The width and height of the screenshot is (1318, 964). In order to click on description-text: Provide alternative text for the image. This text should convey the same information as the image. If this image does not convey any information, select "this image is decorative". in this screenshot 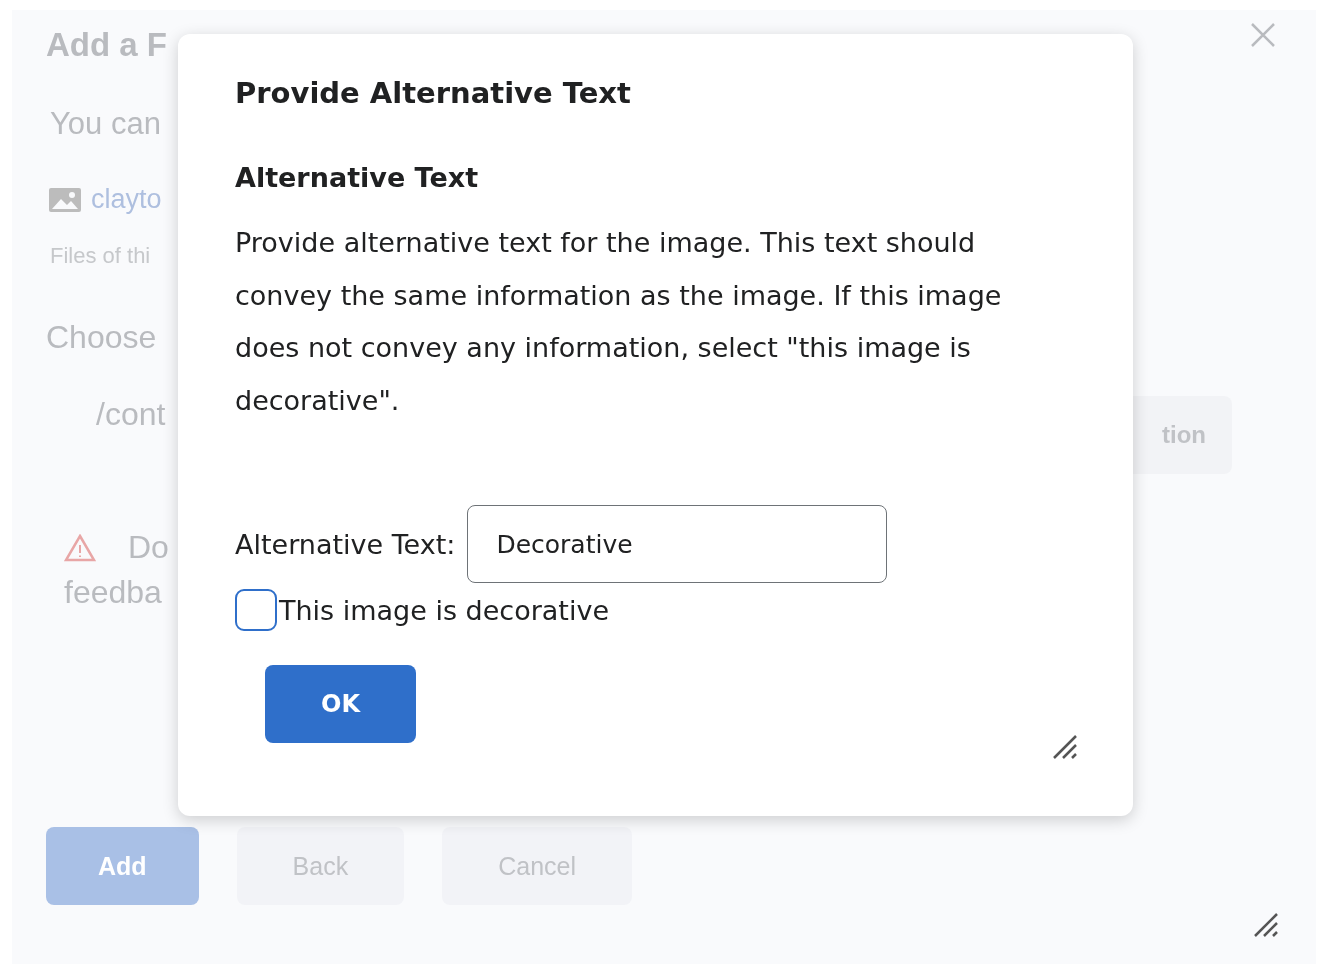, I will do `click(619, 322)`.